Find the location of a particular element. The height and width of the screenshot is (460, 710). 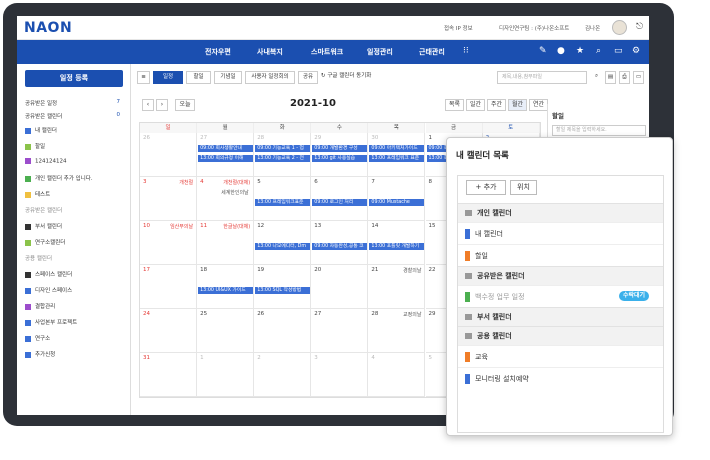

sidebar-calendar-item: 124124124 is located at coordinates (46, 161).